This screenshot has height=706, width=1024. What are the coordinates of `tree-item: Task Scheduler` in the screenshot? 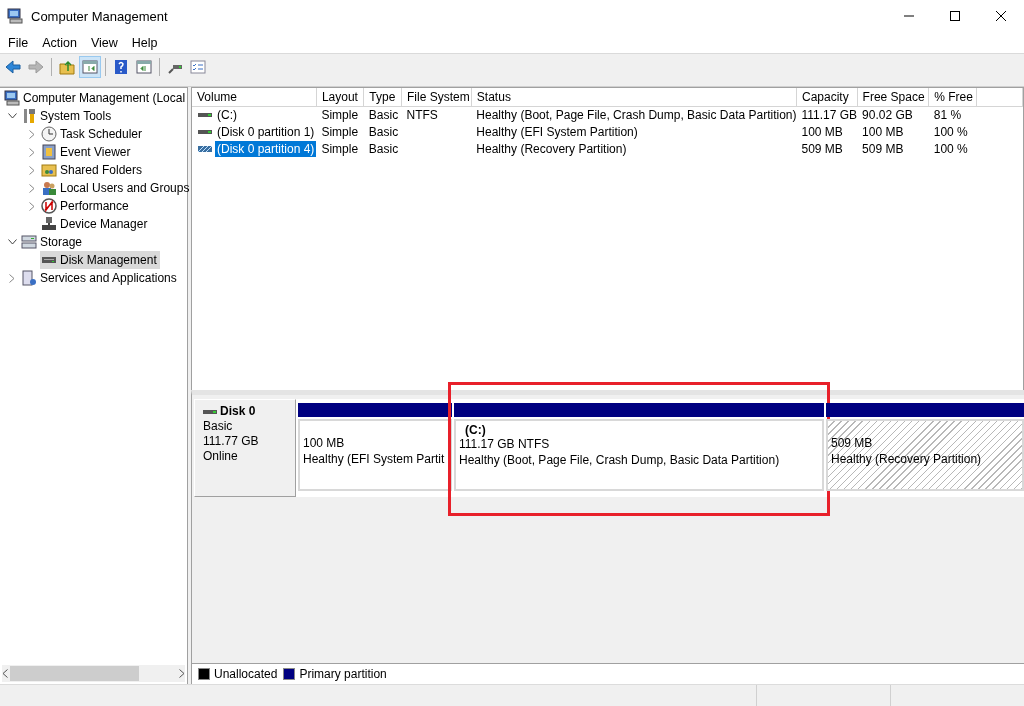 It's located at (93, 134).